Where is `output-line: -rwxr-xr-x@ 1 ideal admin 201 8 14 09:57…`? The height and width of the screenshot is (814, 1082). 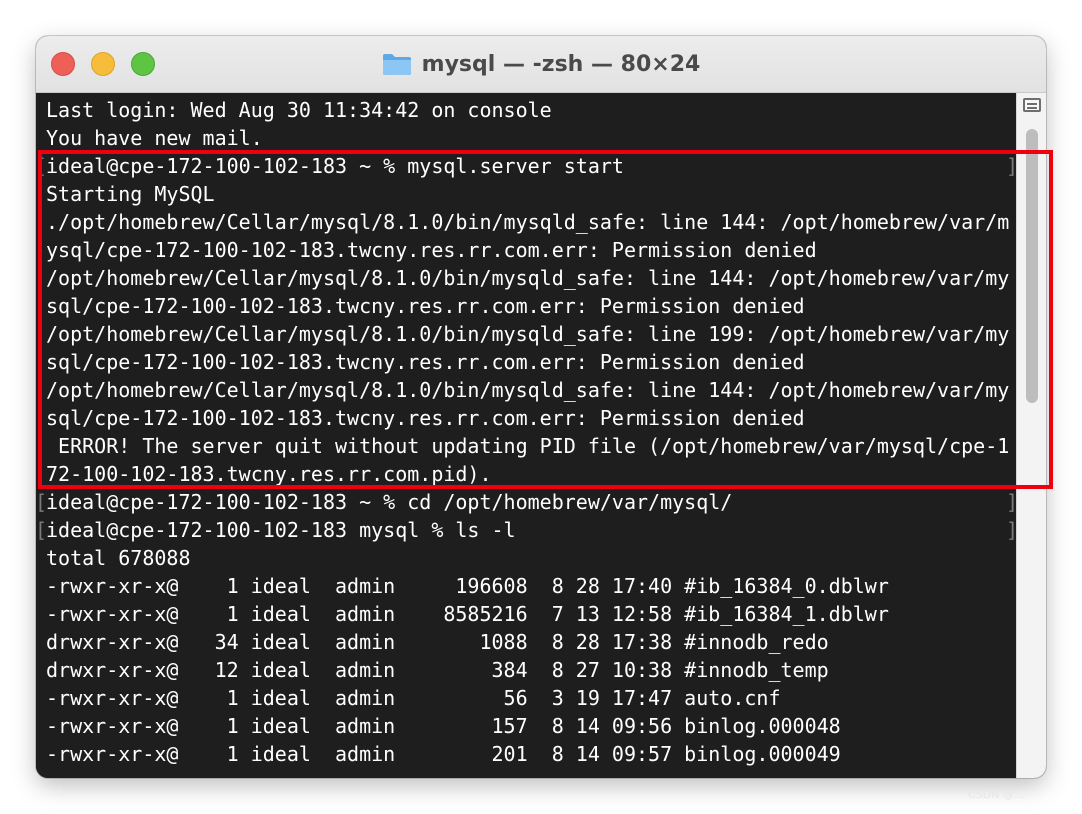
output-line: -rwxr-xr-x@ 1 ideal admin 201 8 14 09:57… is located at coordinates (443, 754).